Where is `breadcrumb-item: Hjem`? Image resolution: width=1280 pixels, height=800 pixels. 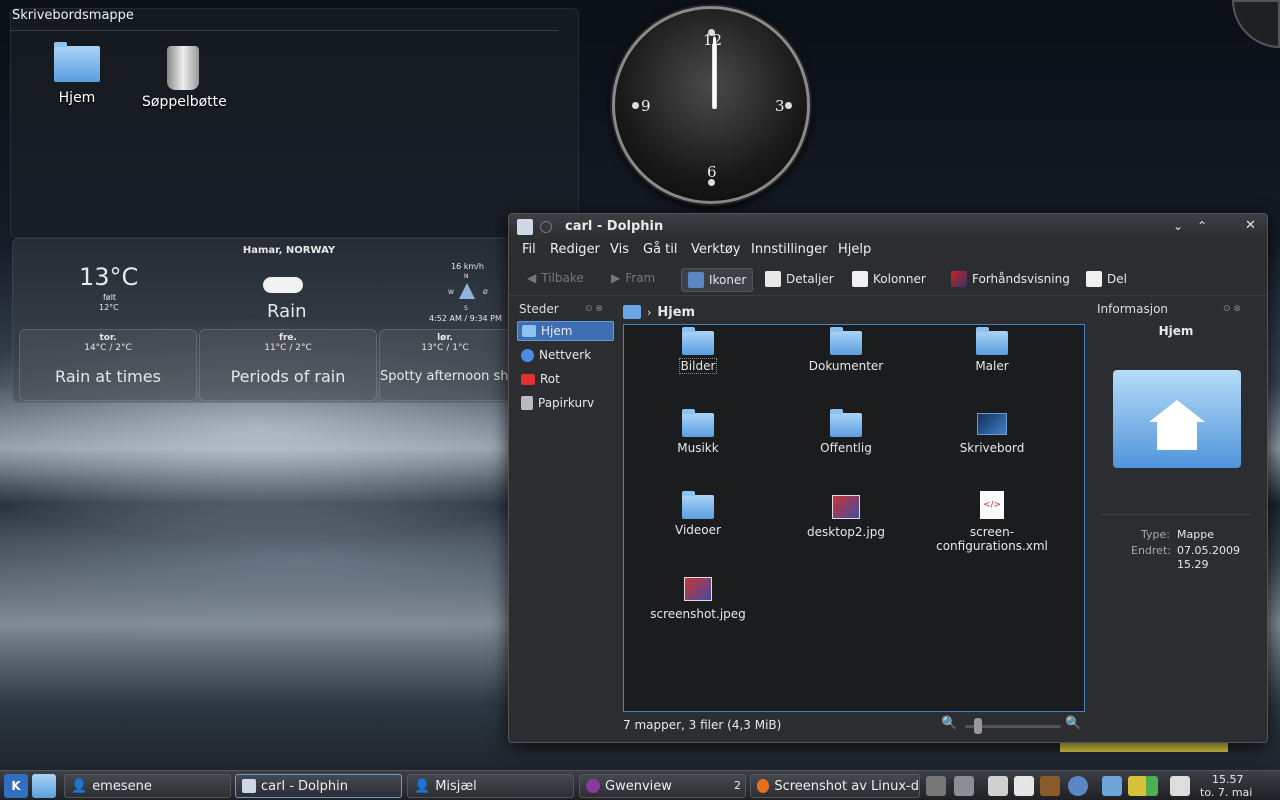
breadcrumb-item: Hjem is located at coordinates (676, 312).